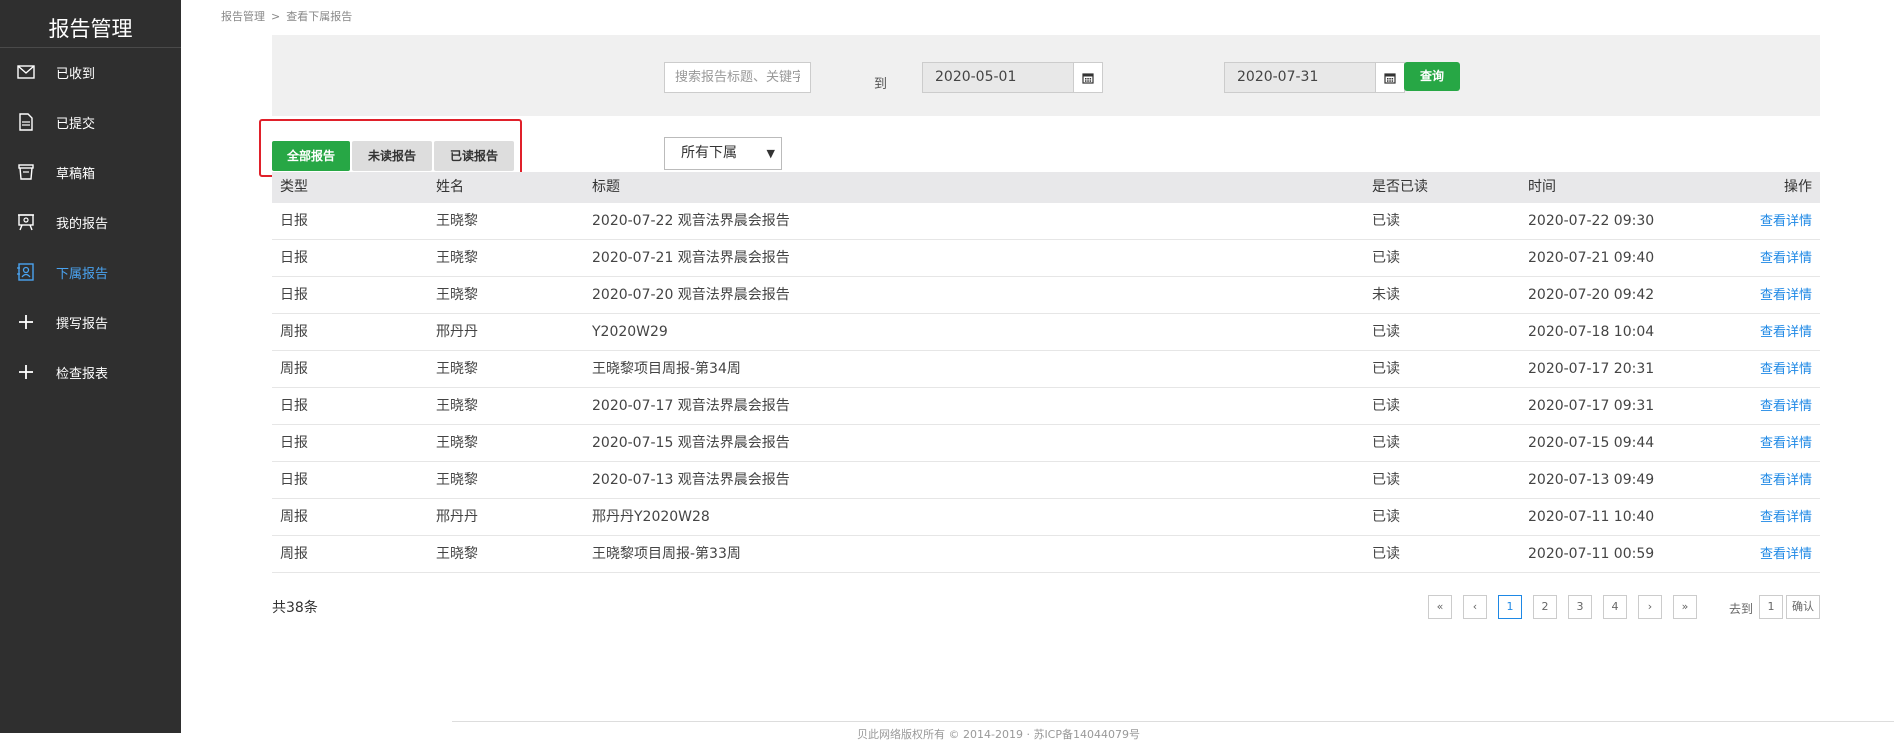  Describe the element at coordinates (90, 72) in the screenshot. I see `sidebar-item-received: 已收到` at that location.